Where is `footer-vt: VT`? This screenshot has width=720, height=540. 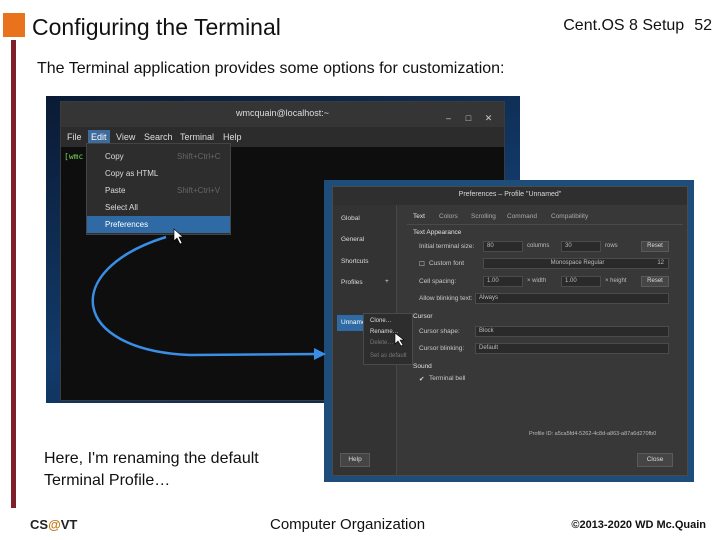 footer-vt: VT is located at coordinates (69, 524).